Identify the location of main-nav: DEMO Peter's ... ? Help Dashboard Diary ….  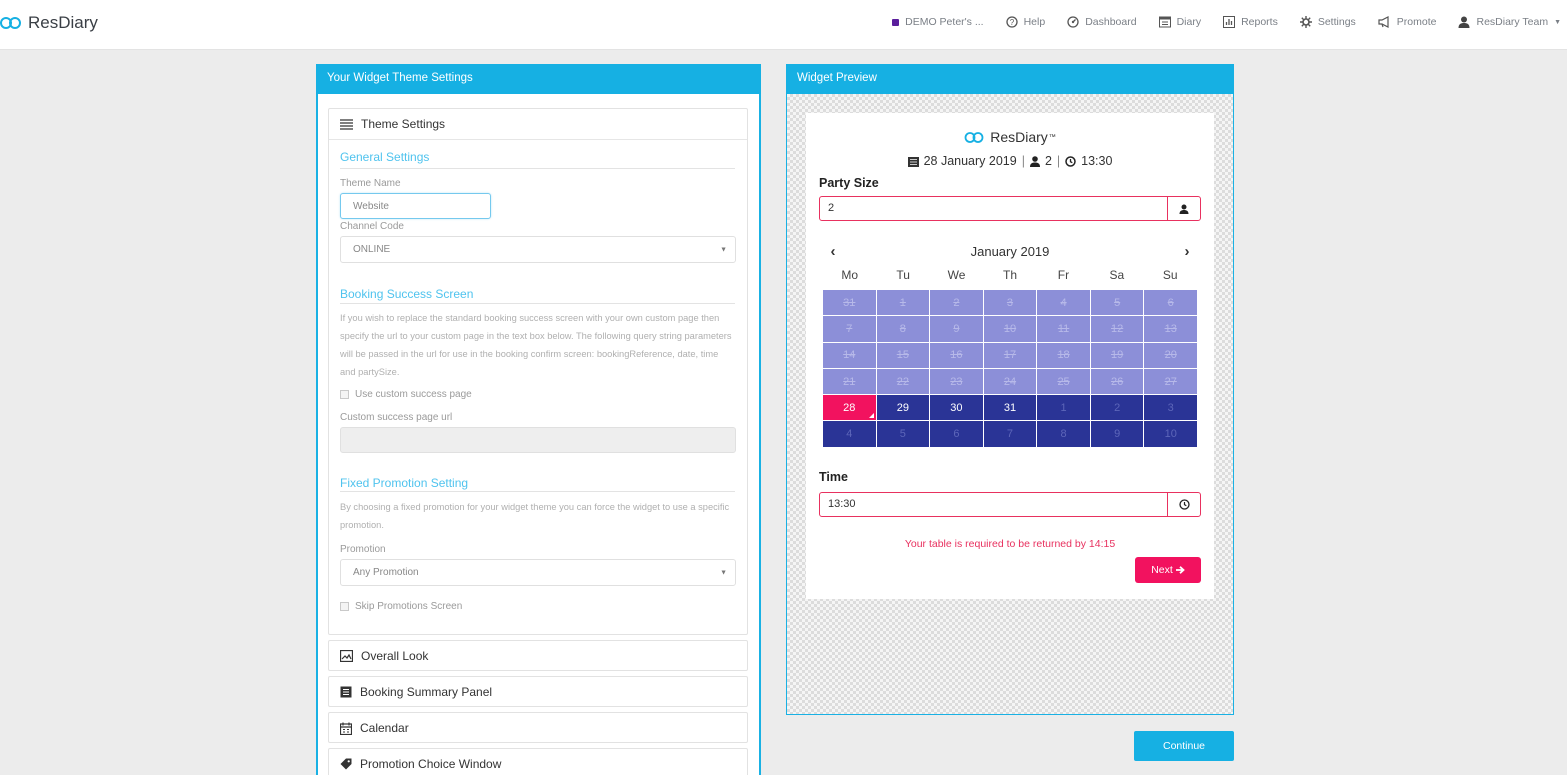
(1229, 22).